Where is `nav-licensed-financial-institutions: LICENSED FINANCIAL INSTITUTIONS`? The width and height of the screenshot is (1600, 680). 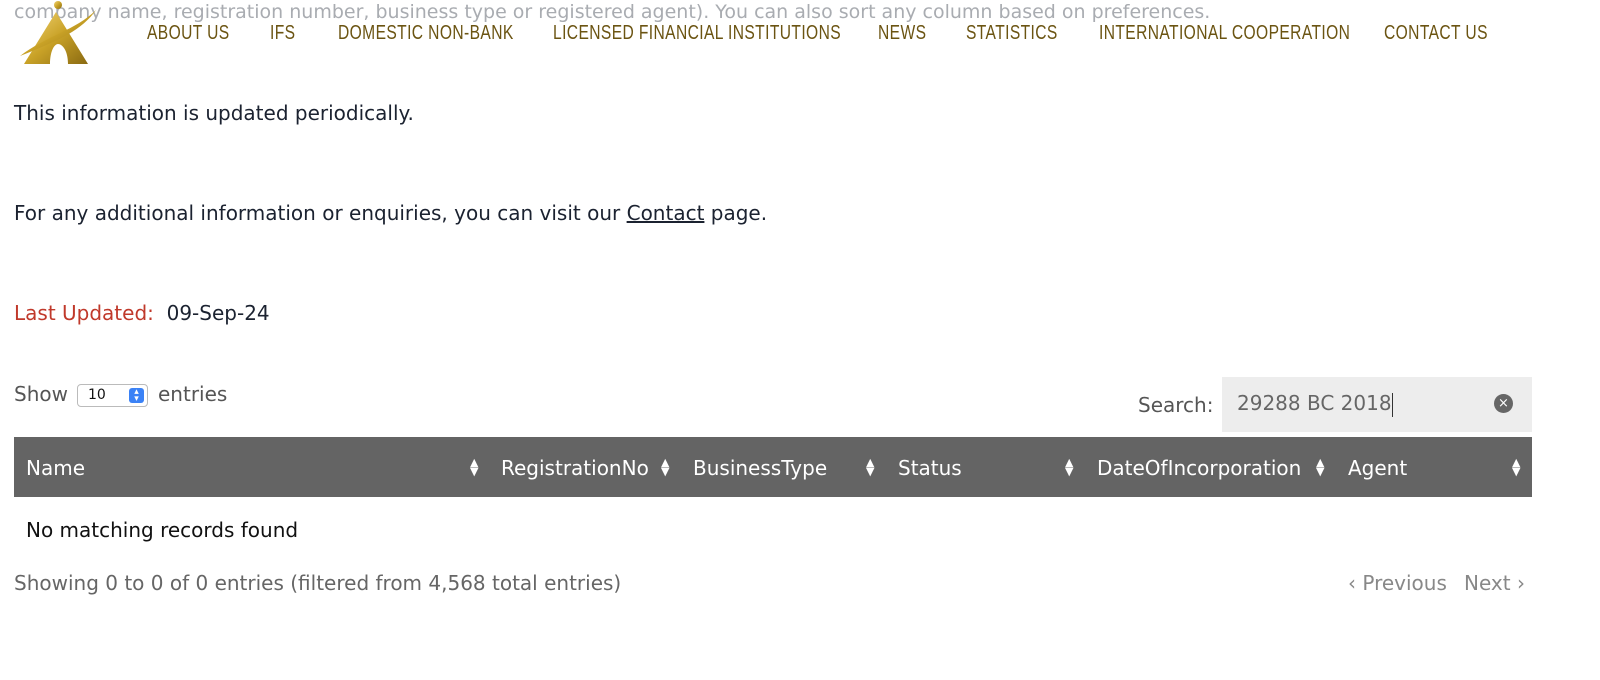 nav-licensed-financial-institutions: LICENSED FINANCIAL INSTITUTIONS is located at coordinates (697, 33).